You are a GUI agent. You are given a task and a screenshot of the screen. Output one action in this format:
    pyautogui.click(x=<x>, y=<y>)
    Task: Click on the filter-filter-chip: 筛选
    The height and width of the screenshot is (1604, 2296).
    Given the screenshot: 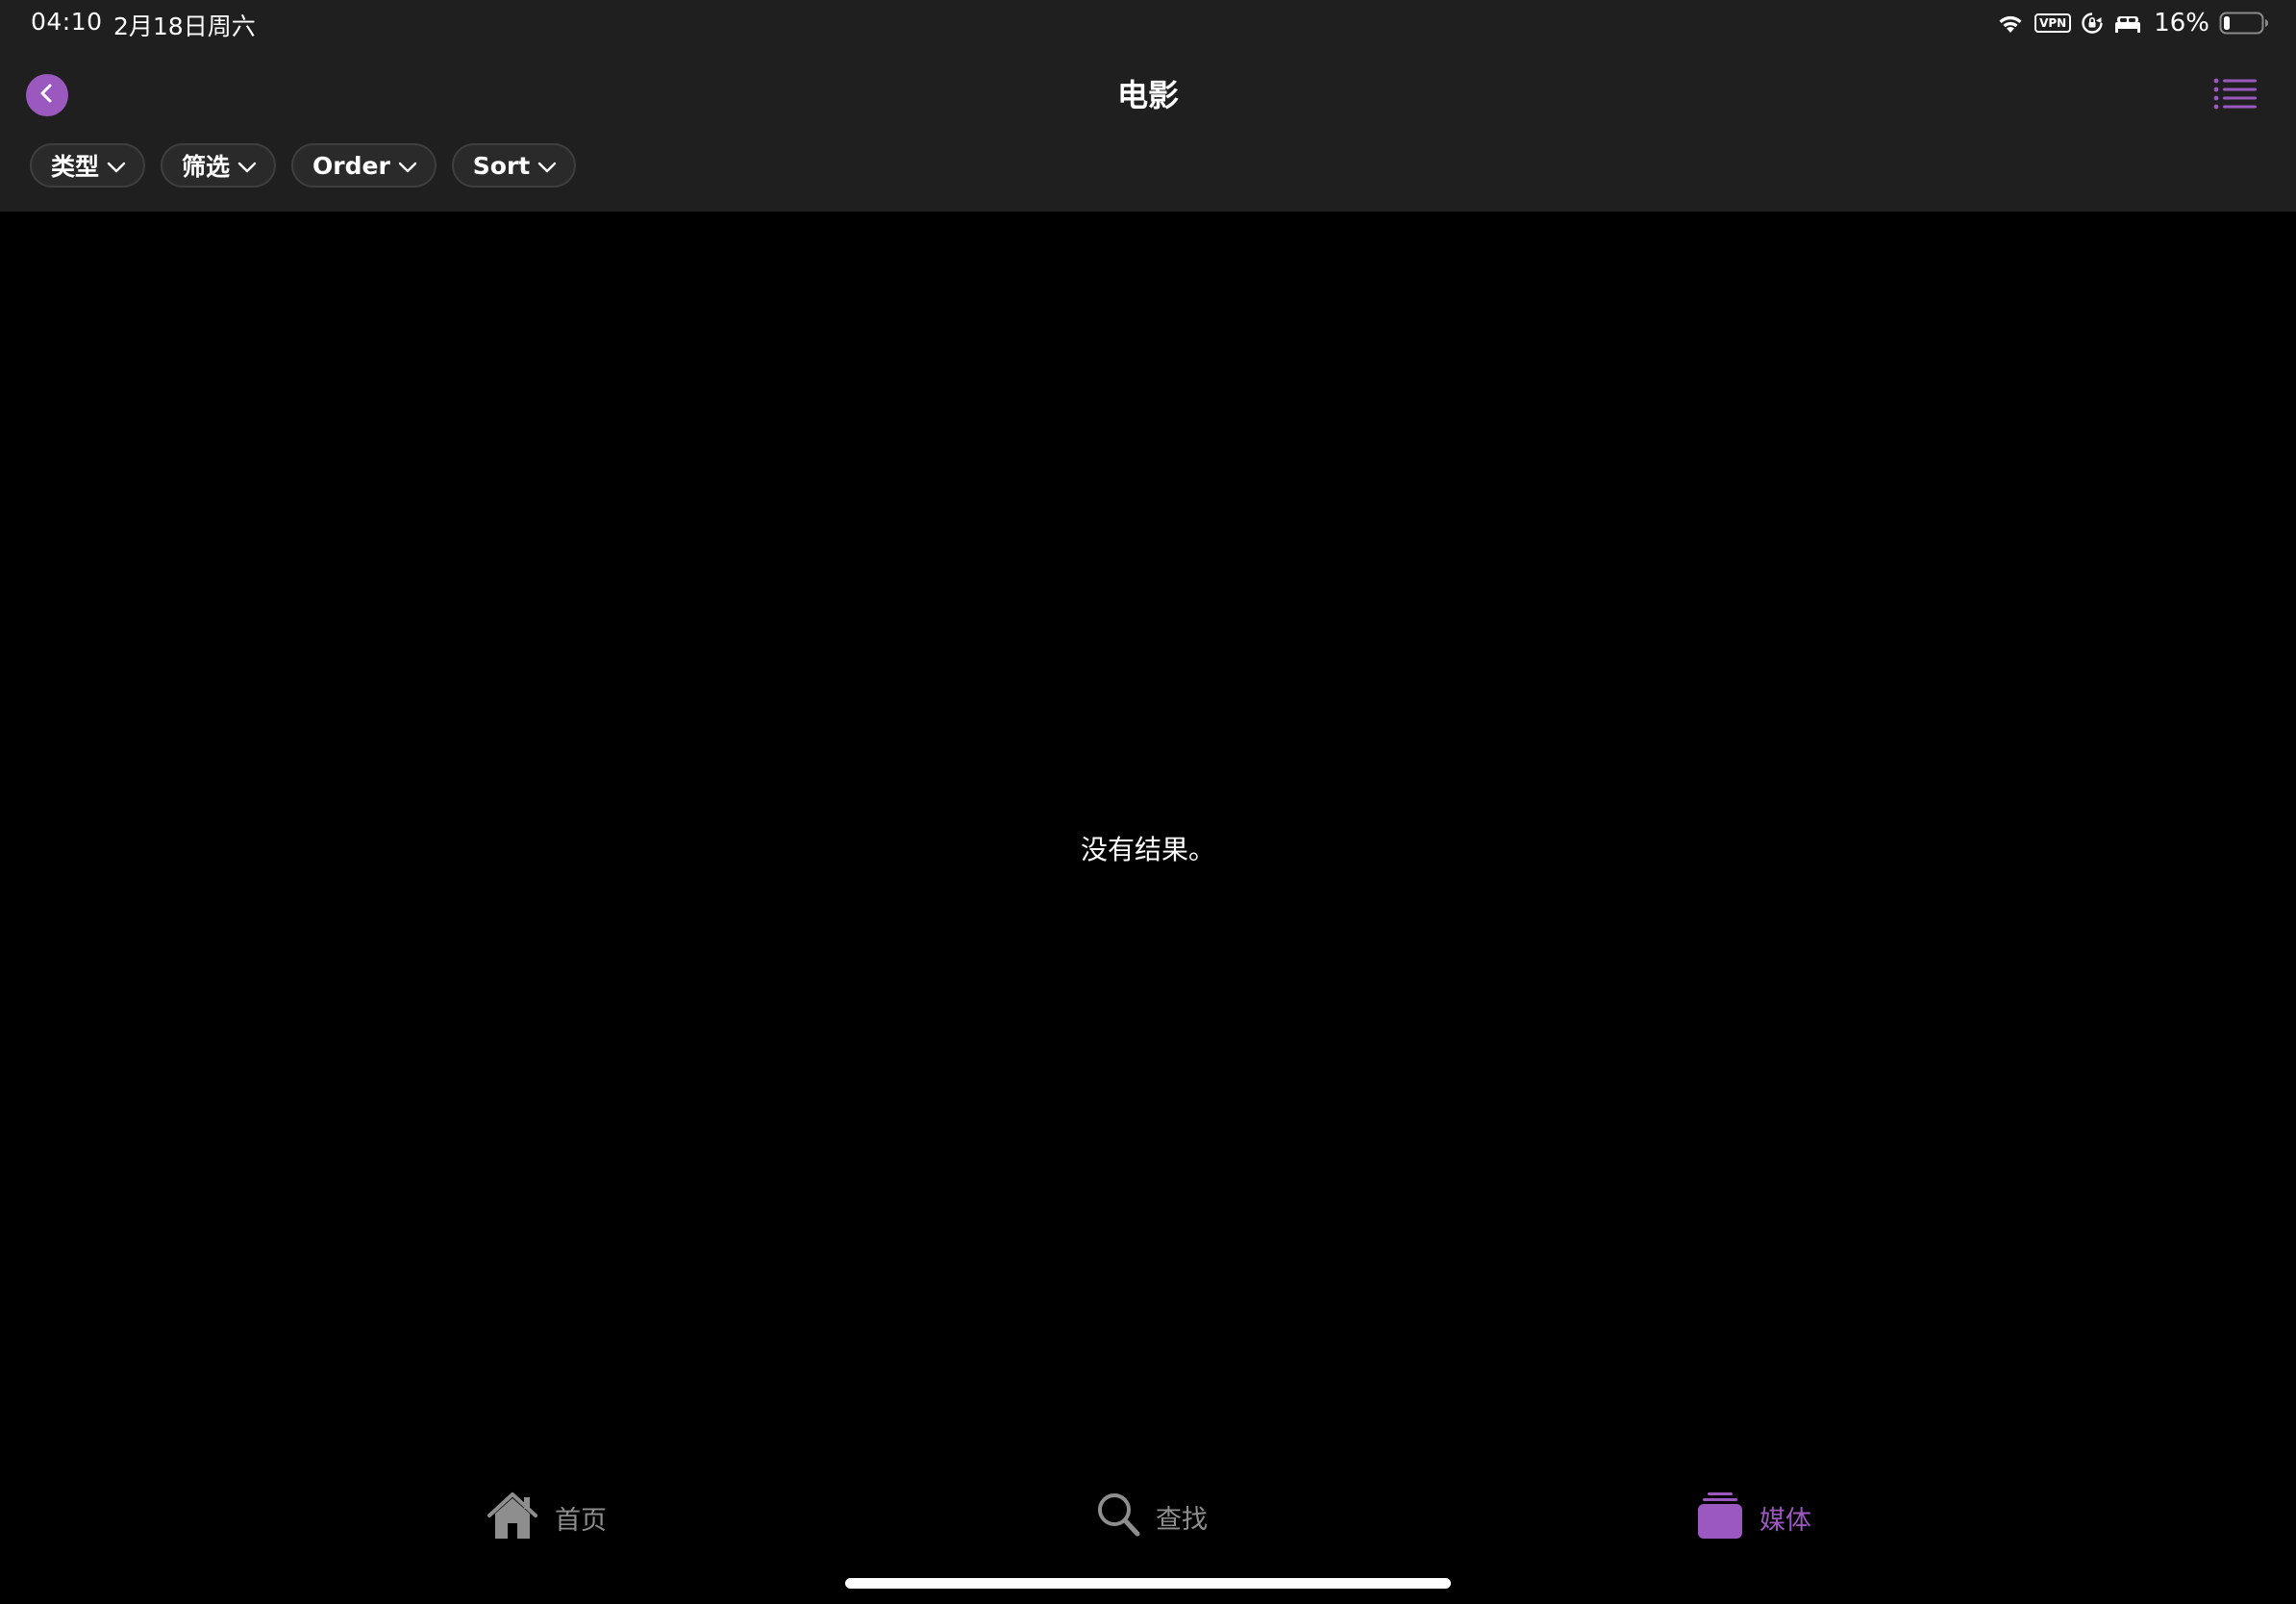 What is the action you would take?
    pyautogui.click(x=219, y=165)
    